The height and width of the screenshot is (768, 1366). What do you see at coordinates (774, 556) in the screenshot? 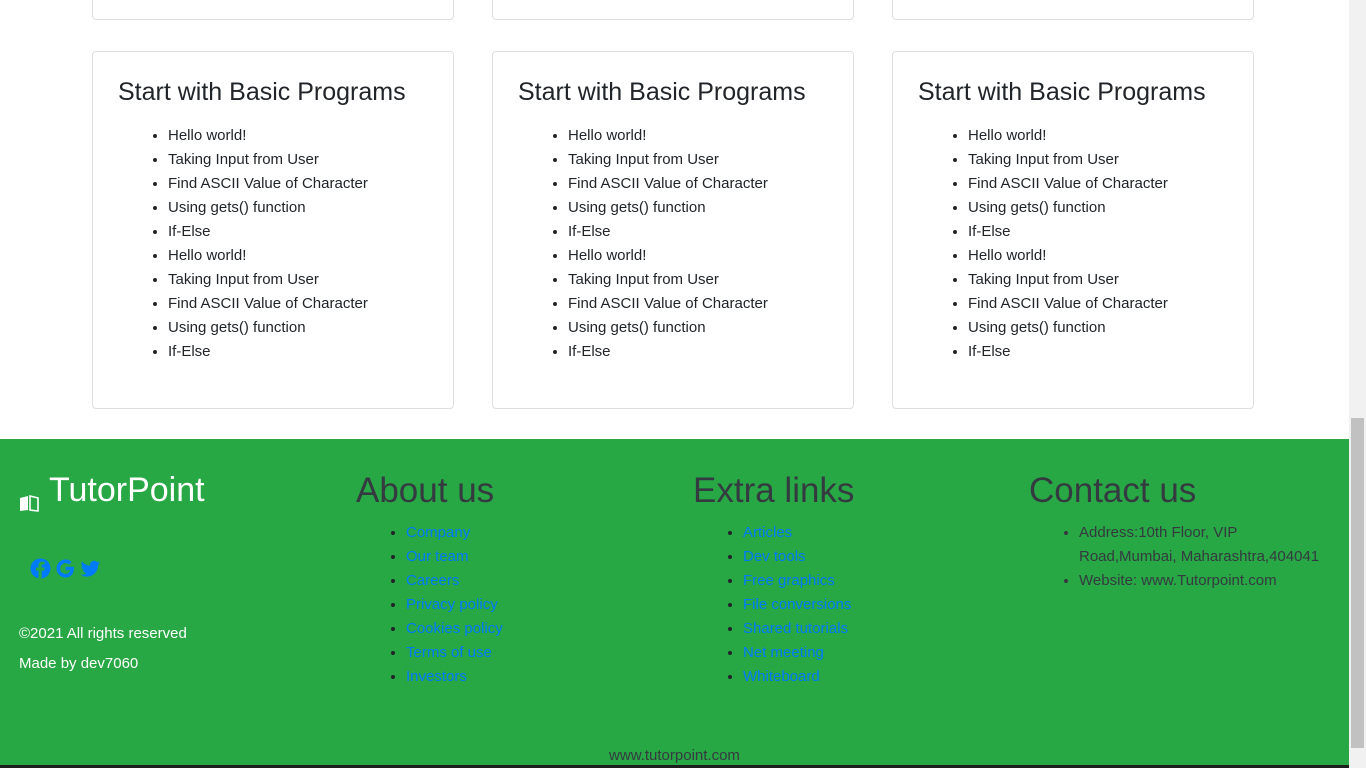
I see `footer-link: Dev tools` at bounding box center [774, 556].